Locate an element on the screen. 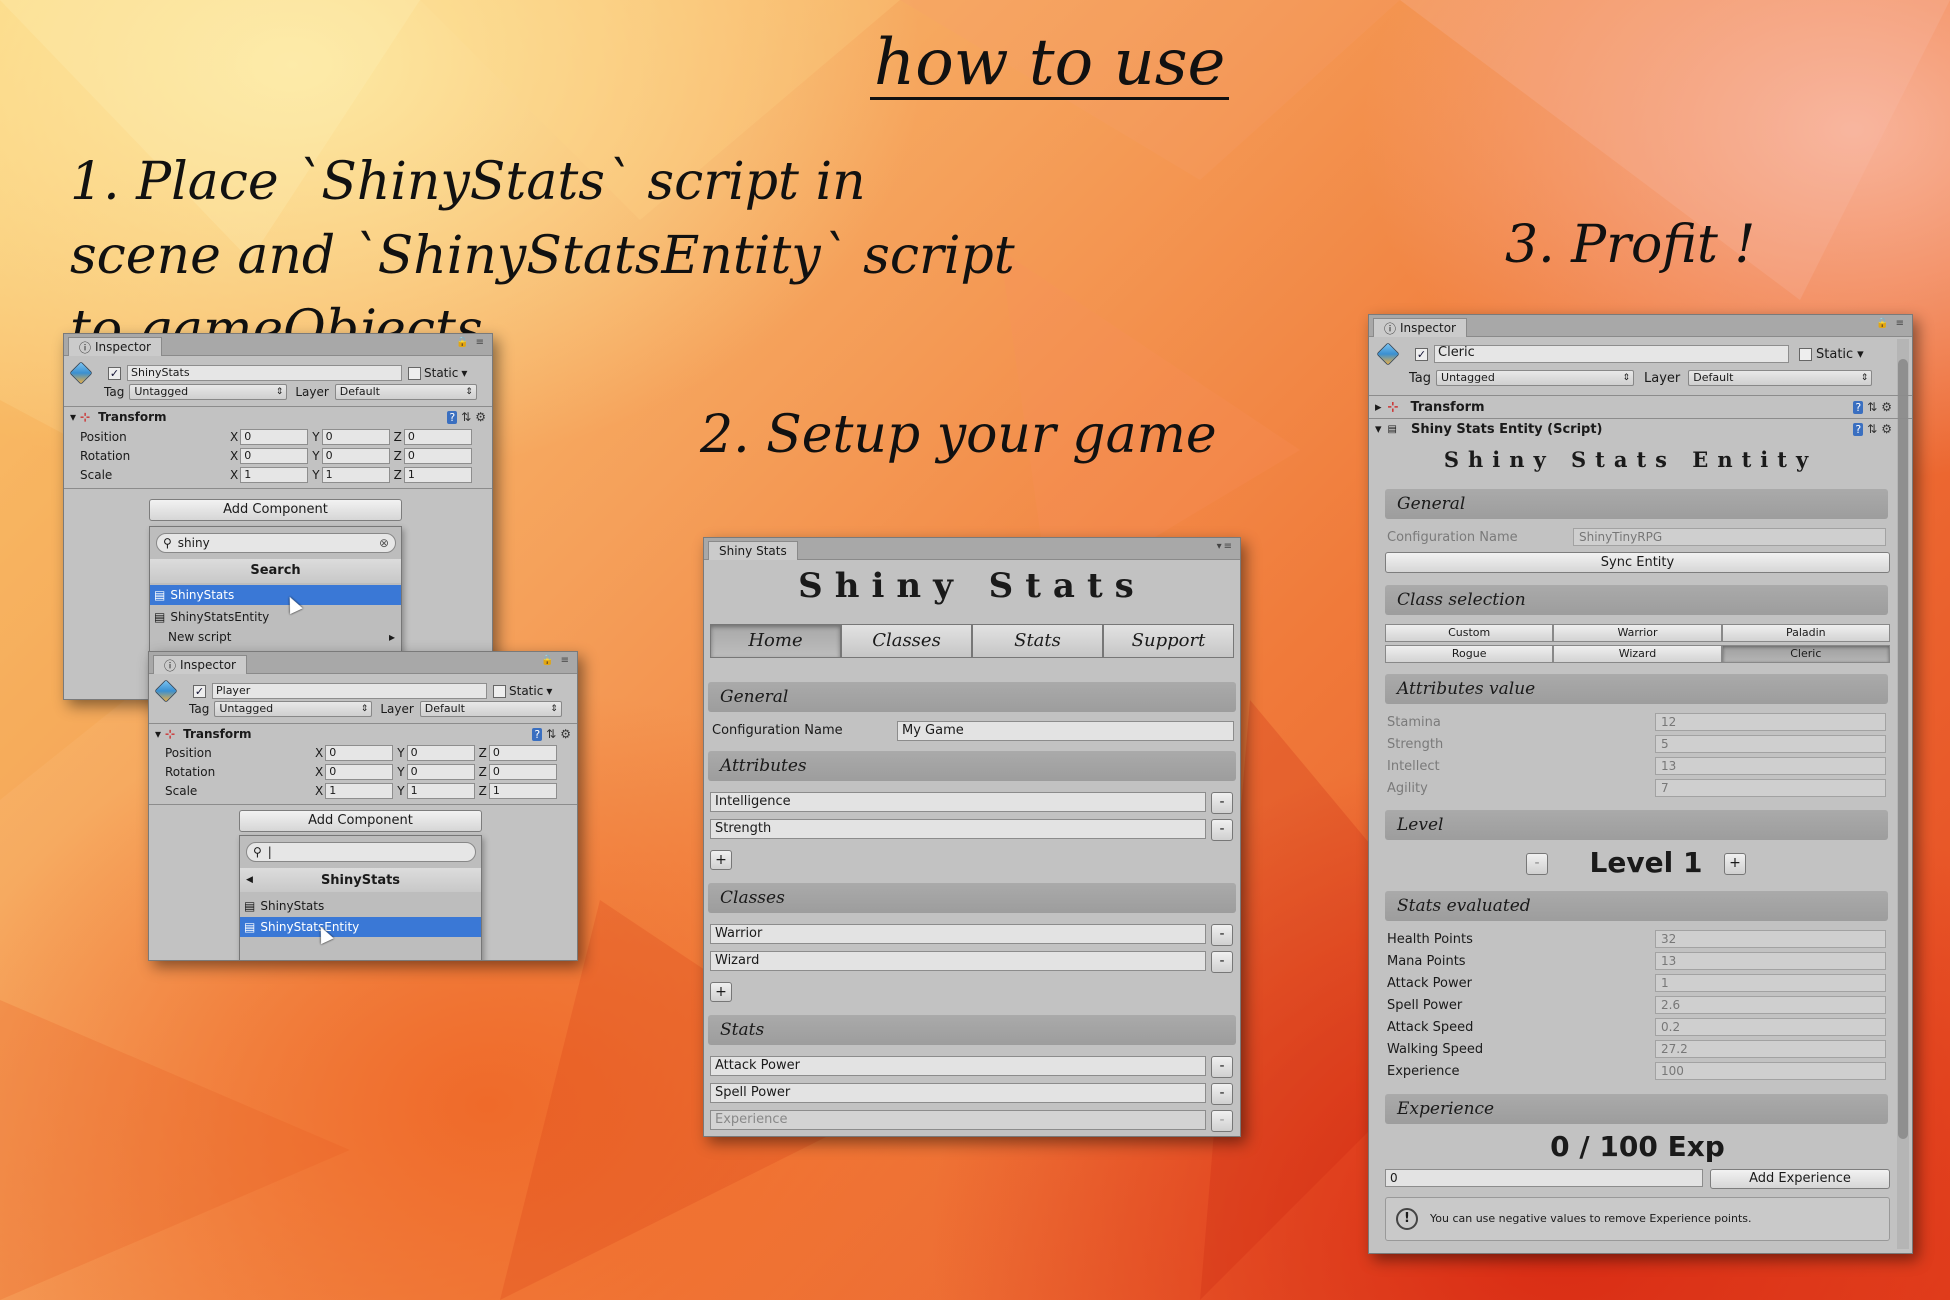 This screenshot has width=1950, height=1300. component-search-input: ⚲ shiny ⊗ is located at coordinates (276, 543).